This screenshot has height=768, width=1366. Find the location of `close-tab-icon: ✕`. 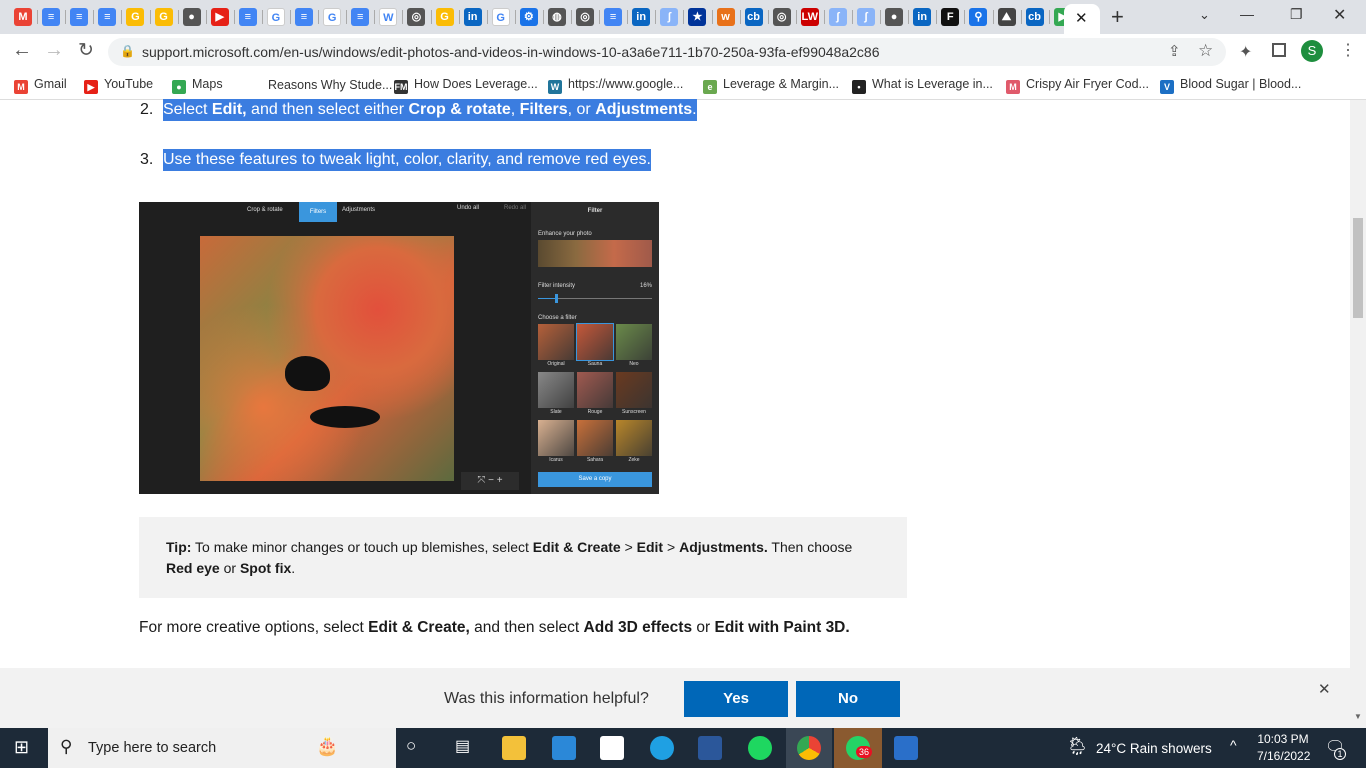

close-tab-icon: ✕ is located at coordinates (1081, 18).